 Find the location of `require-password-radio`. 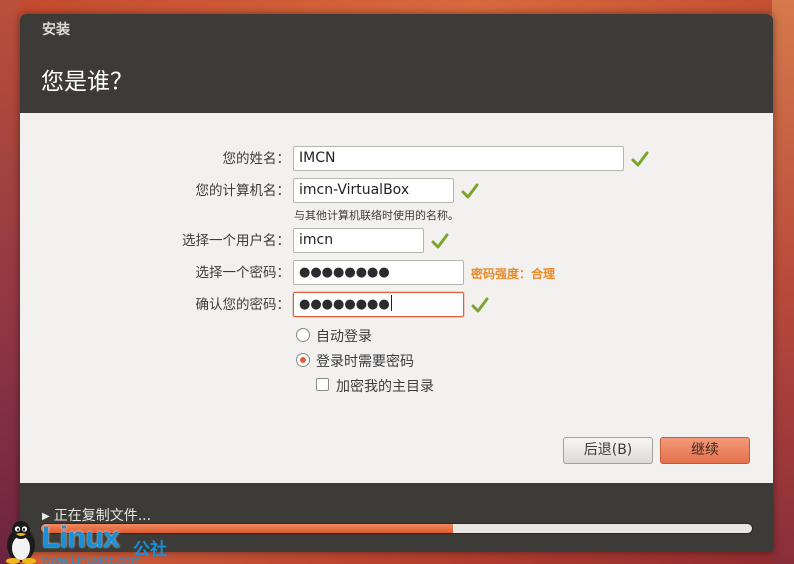

require-password-radio is located at coordinates (303, 360).